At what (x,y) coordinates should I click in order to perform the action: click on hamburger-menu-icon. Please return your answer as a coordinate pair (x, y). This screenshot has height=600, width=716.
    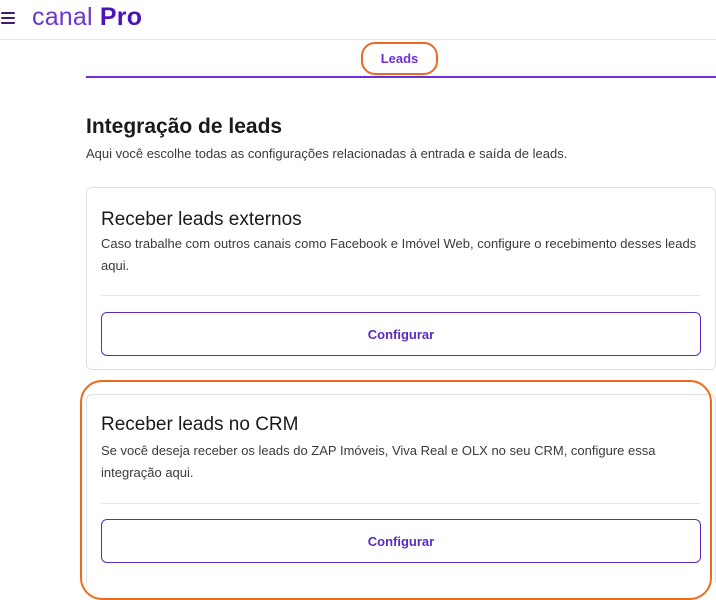
    Looking at the image, I should click on (12, 19).